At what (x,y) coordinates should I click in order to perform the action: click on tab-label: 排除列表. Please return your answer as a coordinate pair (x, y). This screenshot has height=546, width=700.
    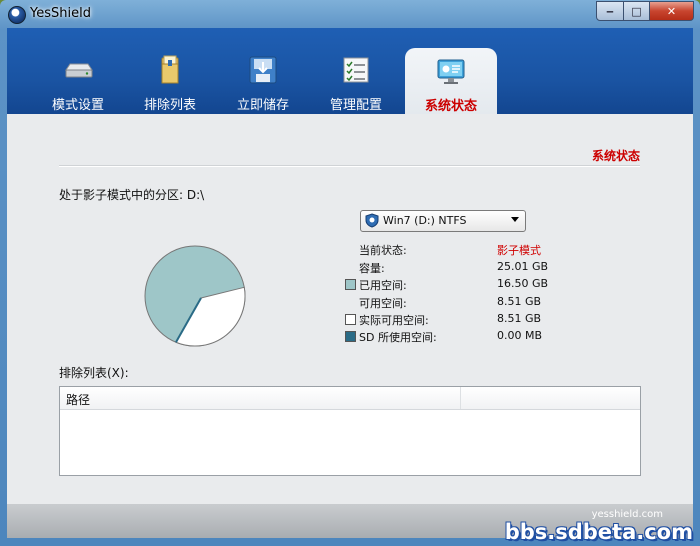
    Looking at the image, I should click on (169, 105).